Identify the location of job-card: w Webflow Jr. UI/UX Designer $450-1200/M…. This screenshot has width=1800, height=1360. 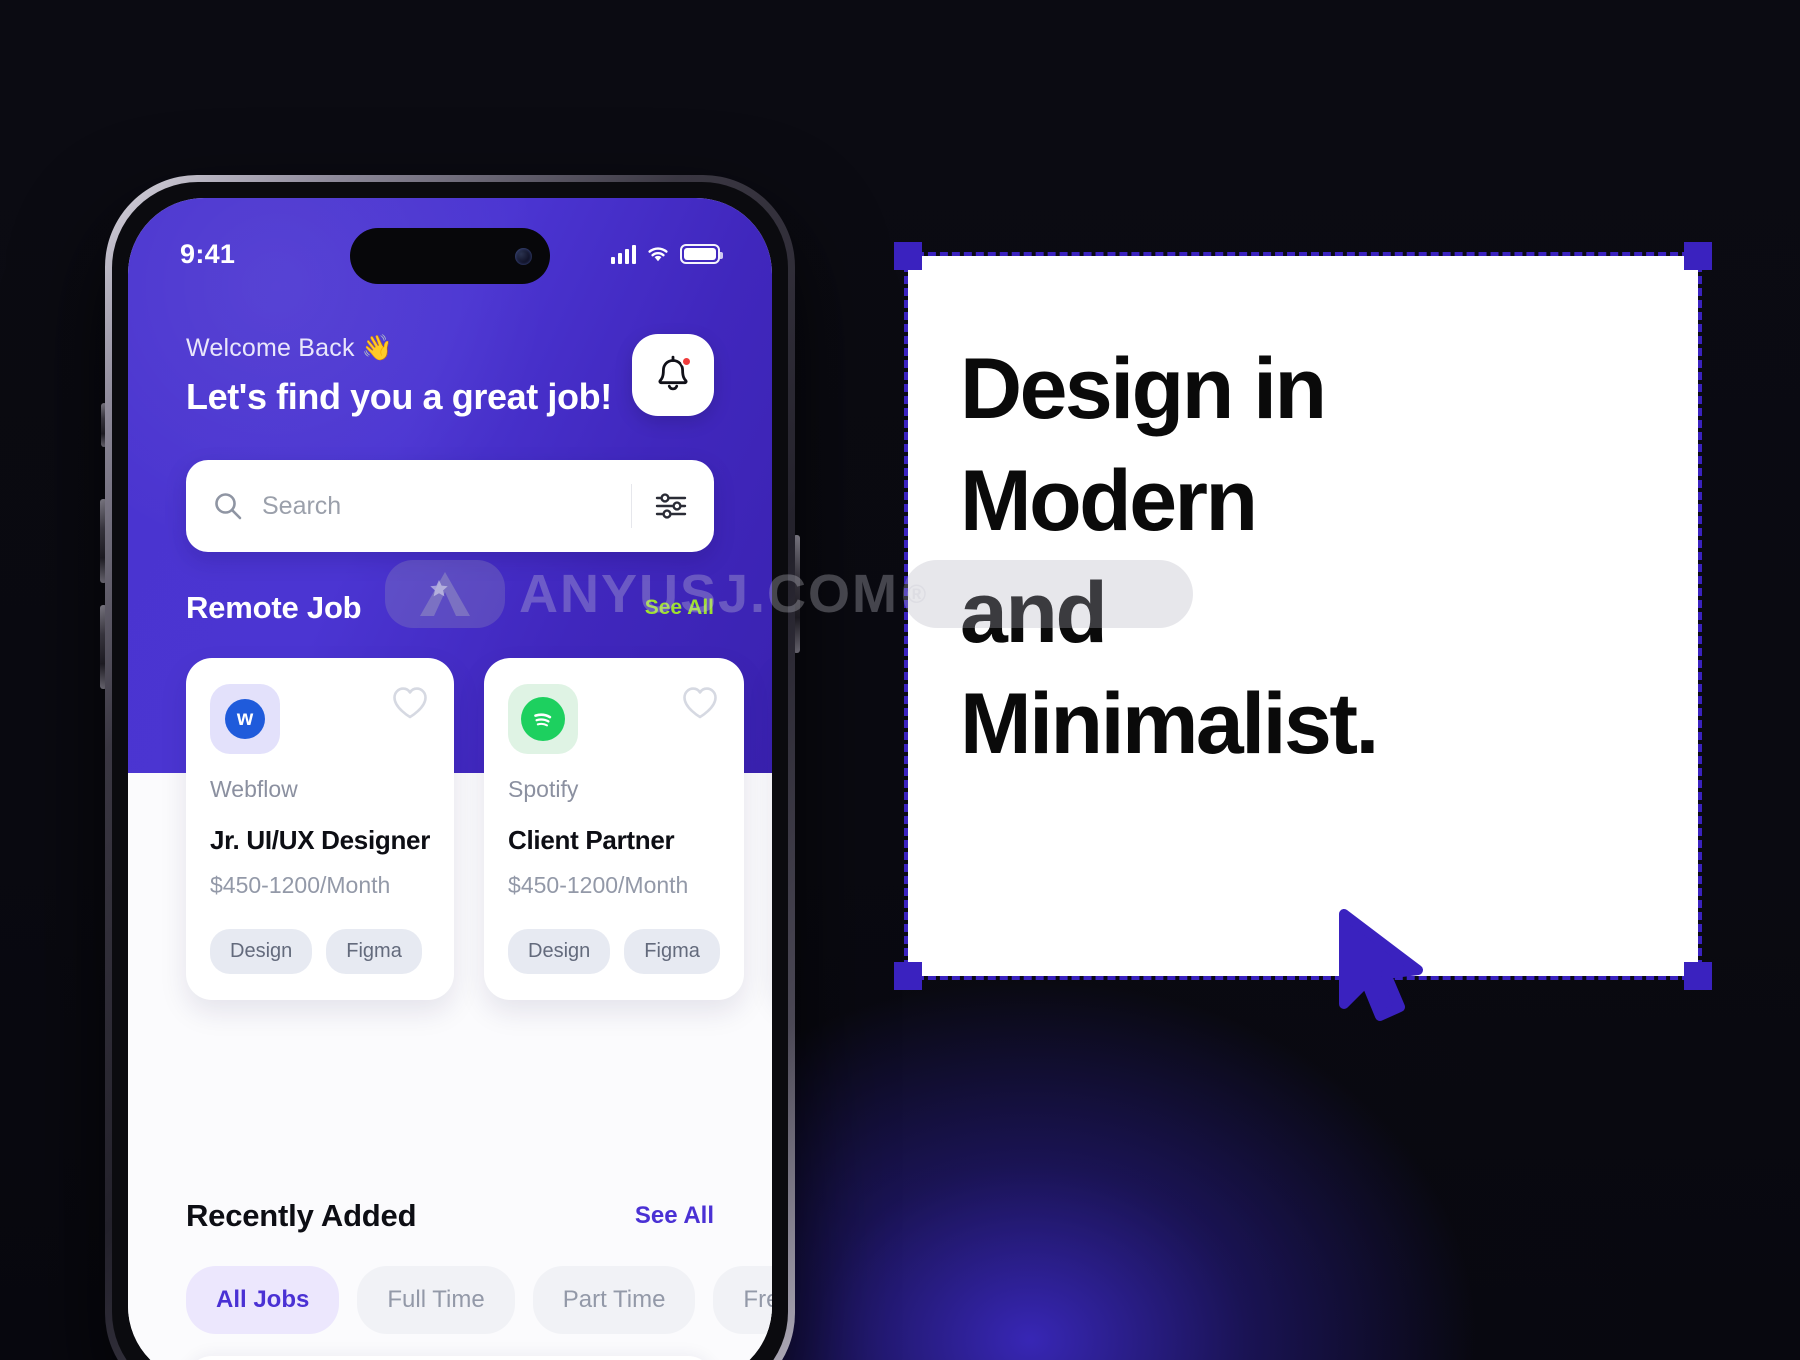
(320, 829).